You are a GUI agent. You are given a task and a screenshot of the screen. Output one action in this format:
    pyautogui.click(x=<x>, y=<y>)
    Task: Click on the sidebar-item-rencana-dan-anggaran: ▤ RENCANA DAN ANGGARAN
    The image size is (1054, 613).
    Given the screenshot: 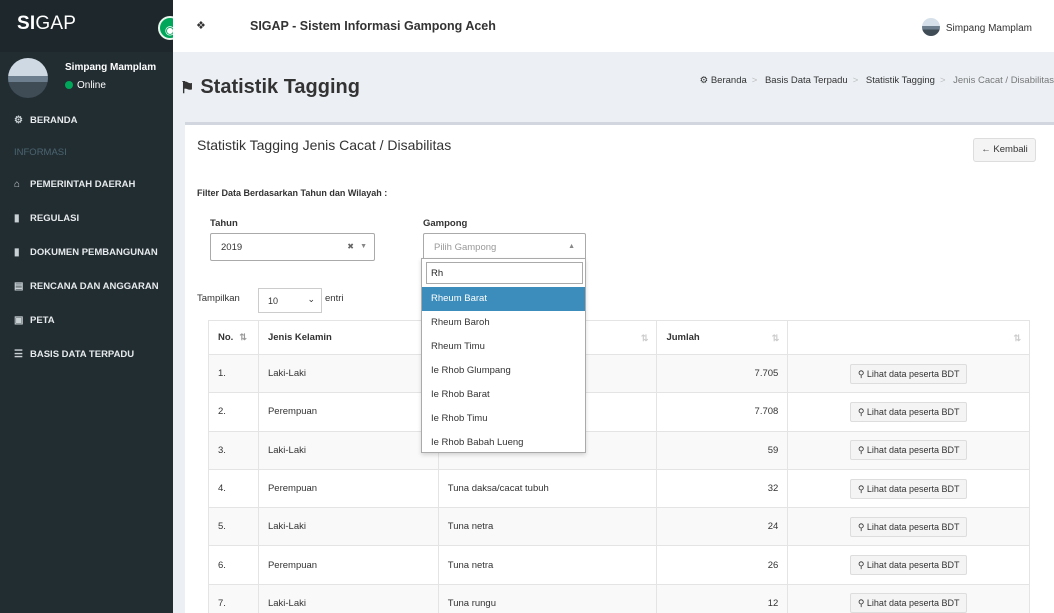 What is the action you would take?
    pyautogui.click(x=86, y=287)
    